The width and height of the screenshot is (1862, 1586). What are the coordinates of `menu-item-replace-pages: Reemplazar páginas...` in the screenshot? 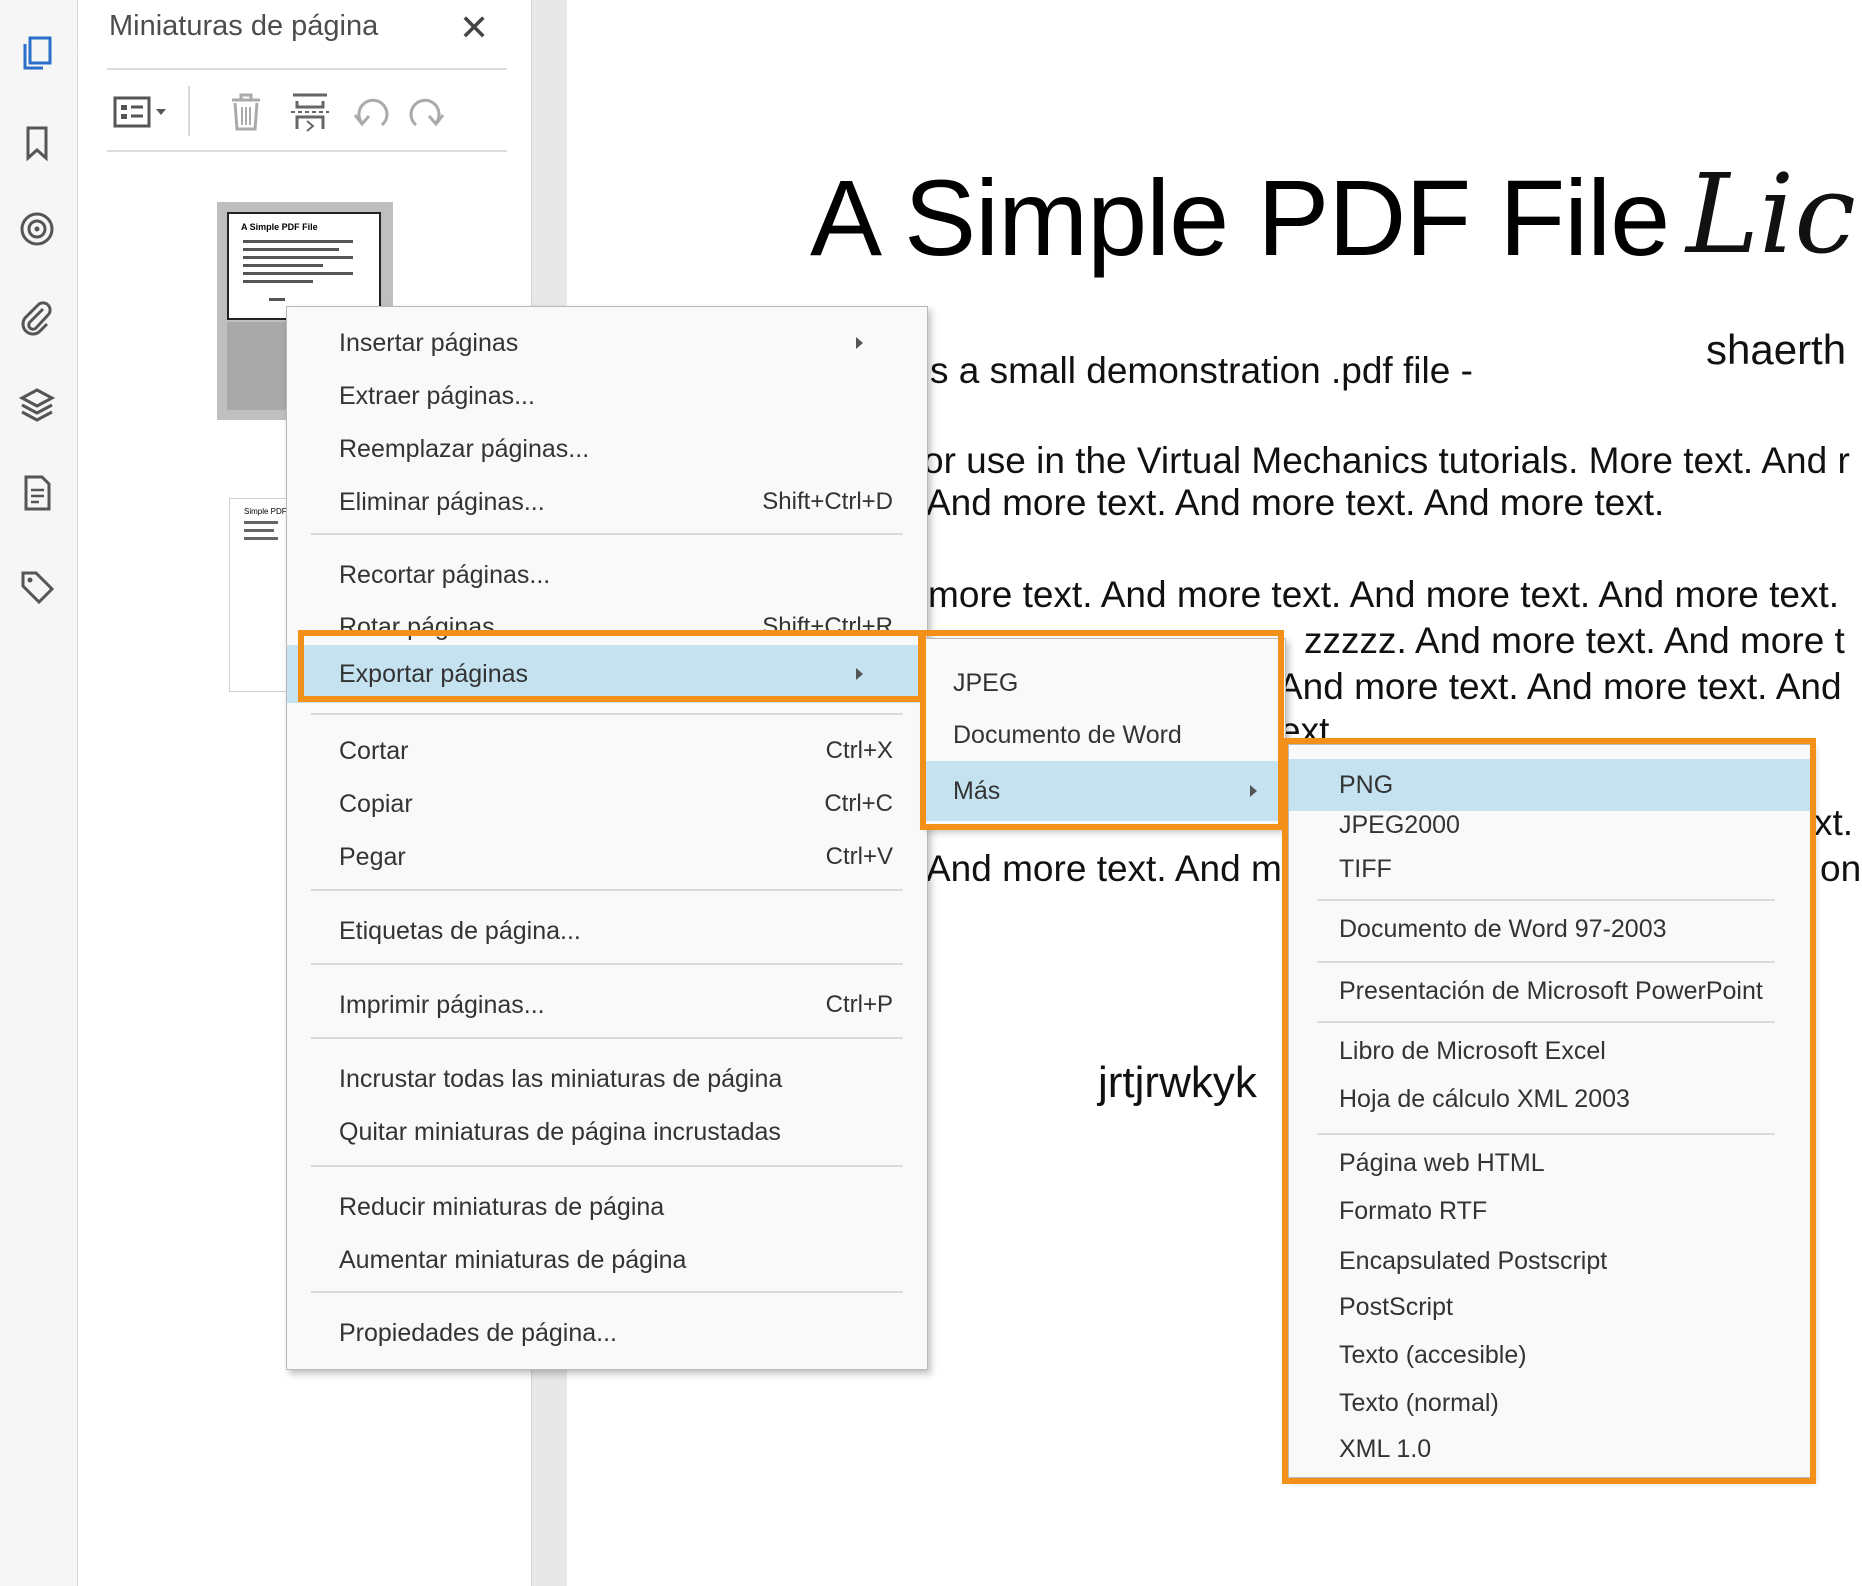 It's located at (607, 449).